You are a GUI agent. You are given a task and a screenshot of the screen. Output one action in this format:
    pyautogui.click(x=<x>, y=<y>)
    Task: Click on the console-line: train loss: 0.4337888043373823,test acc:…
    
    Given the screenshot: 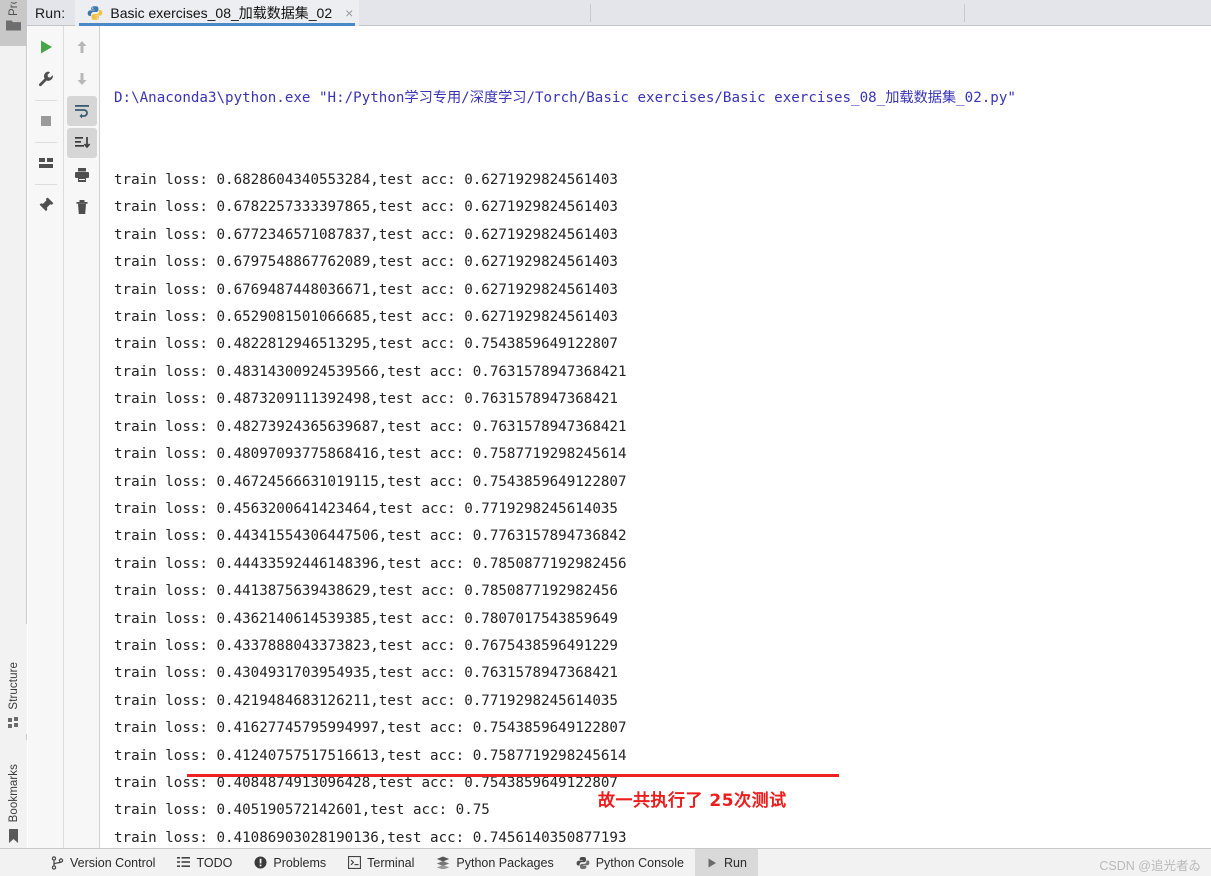 What is the action you would take?
    pyautogui.click(x=366, y=645)
    